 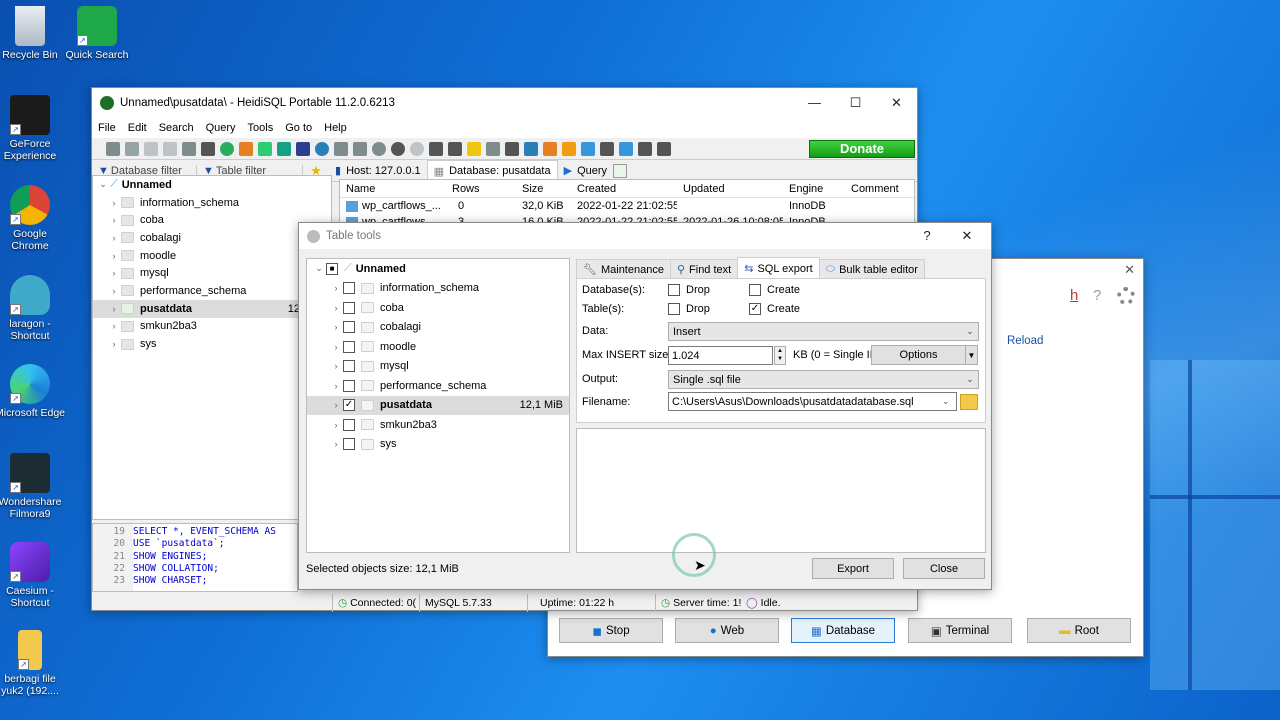 I want to click on table-drop-option: Drop, so click(x=689, y=309).